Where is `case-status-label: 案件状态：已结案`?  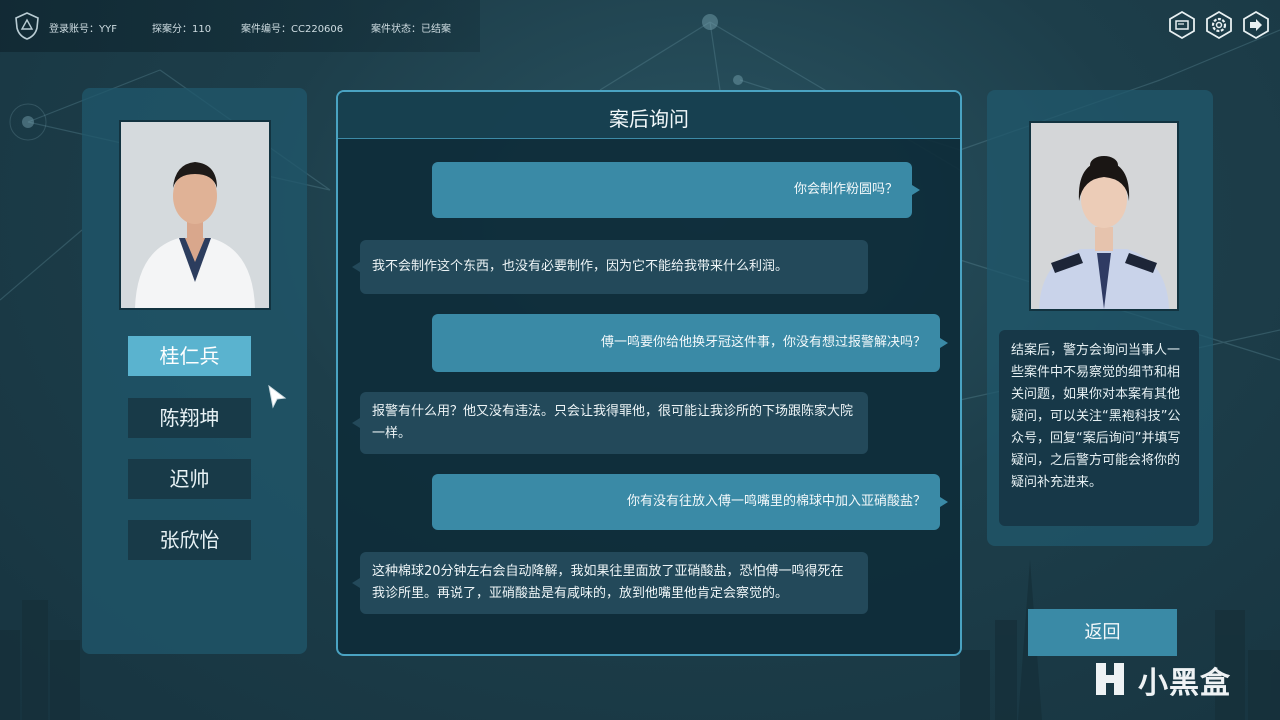
case-status-label: 案件状态：已结案 is located at coordinates (411, 29).